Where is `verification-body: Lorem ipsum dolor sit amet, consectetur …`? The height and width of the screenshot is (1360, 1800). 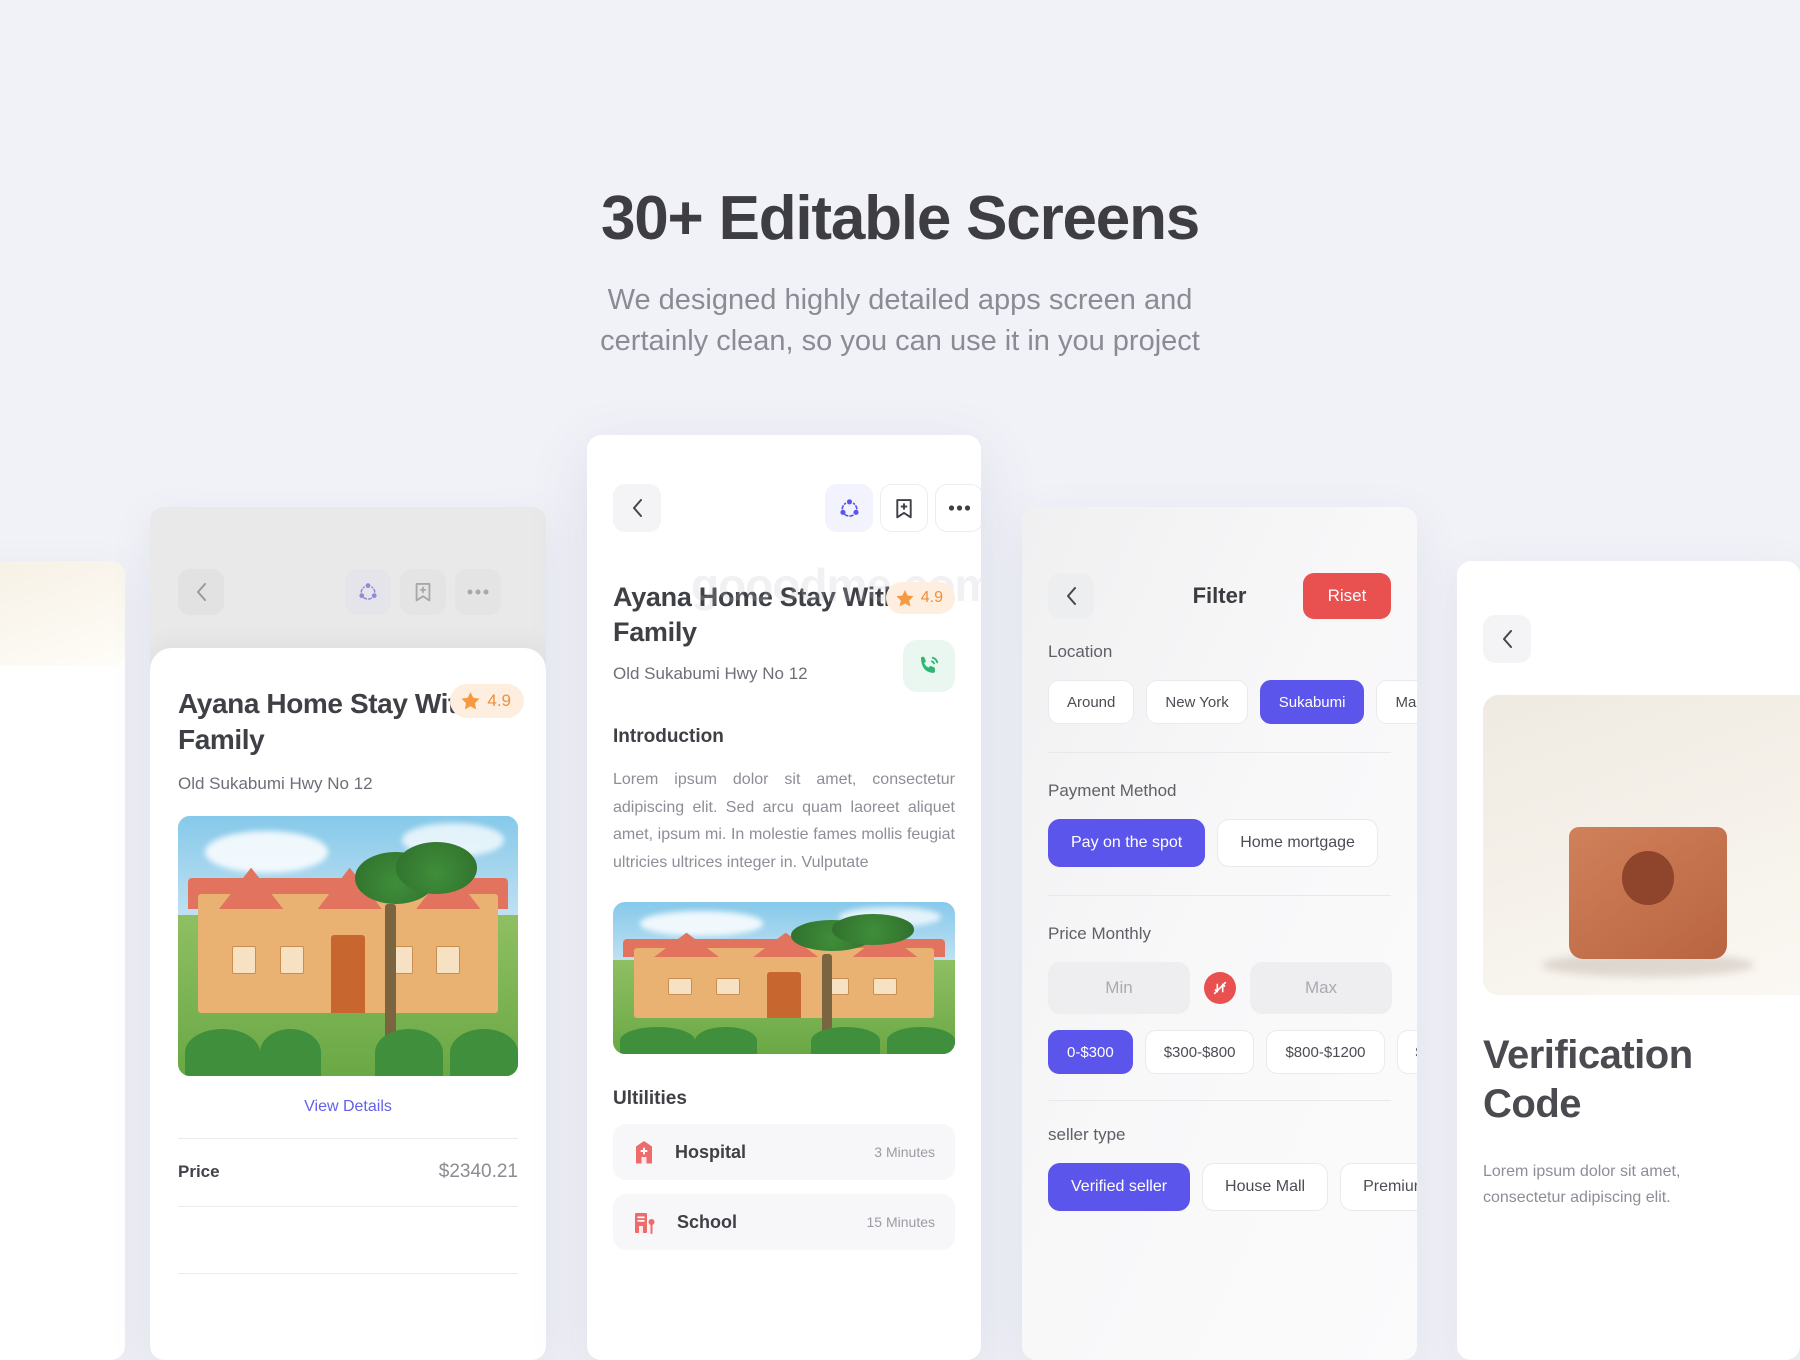 verification-body: Lorem ipsum dolor sit amet, consectetur … is located at coordinates (1641, 1185).